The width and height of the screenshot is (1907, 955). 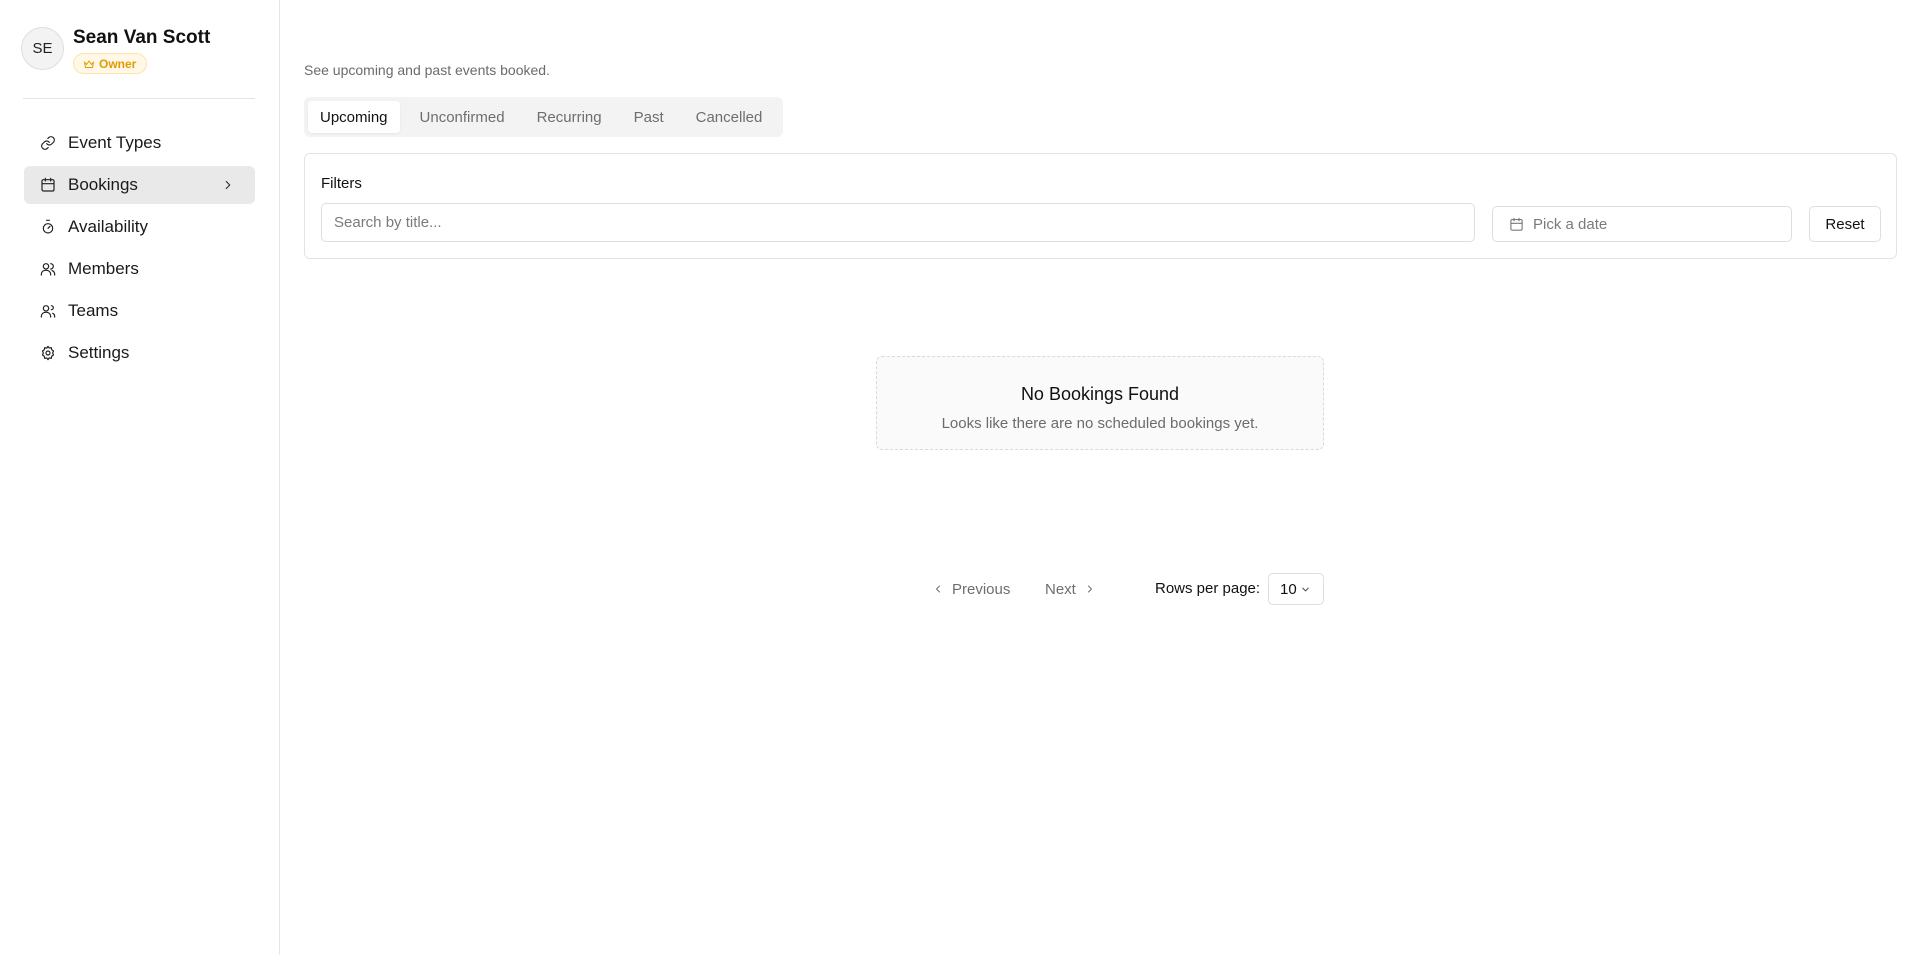 What do you see at coordinates (42, 48) in the screenshot?
I see `avatar: SE` at bounding box center [42, 48].